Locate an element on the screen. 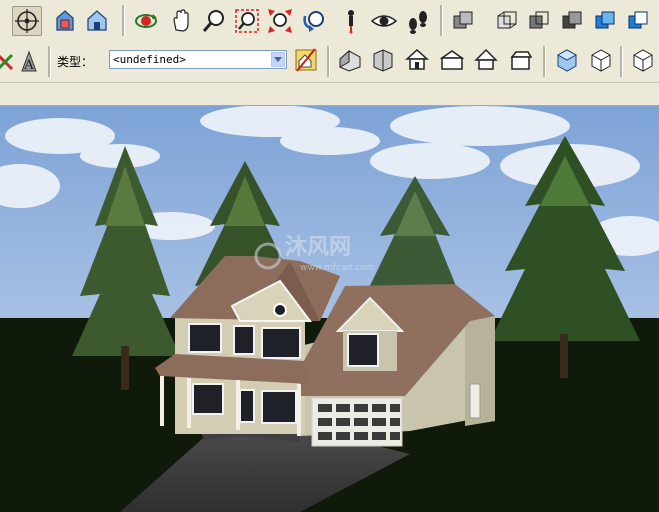  house-flat-icon is located at coordinates (452, 60).